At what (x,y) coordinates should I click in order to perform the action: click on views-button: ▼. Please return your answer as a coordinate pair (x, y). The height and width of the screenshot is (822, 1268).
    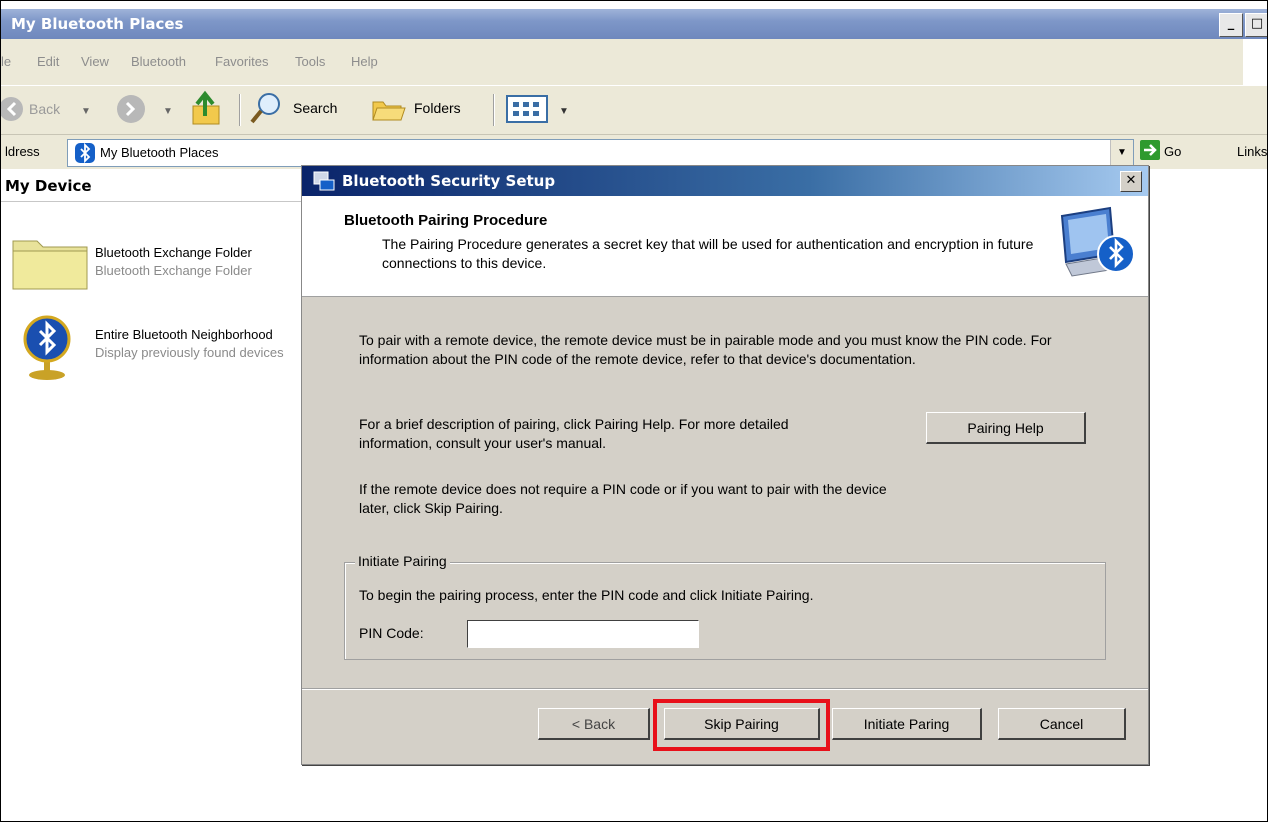
    Looking at the image, I should click on (540, 110).